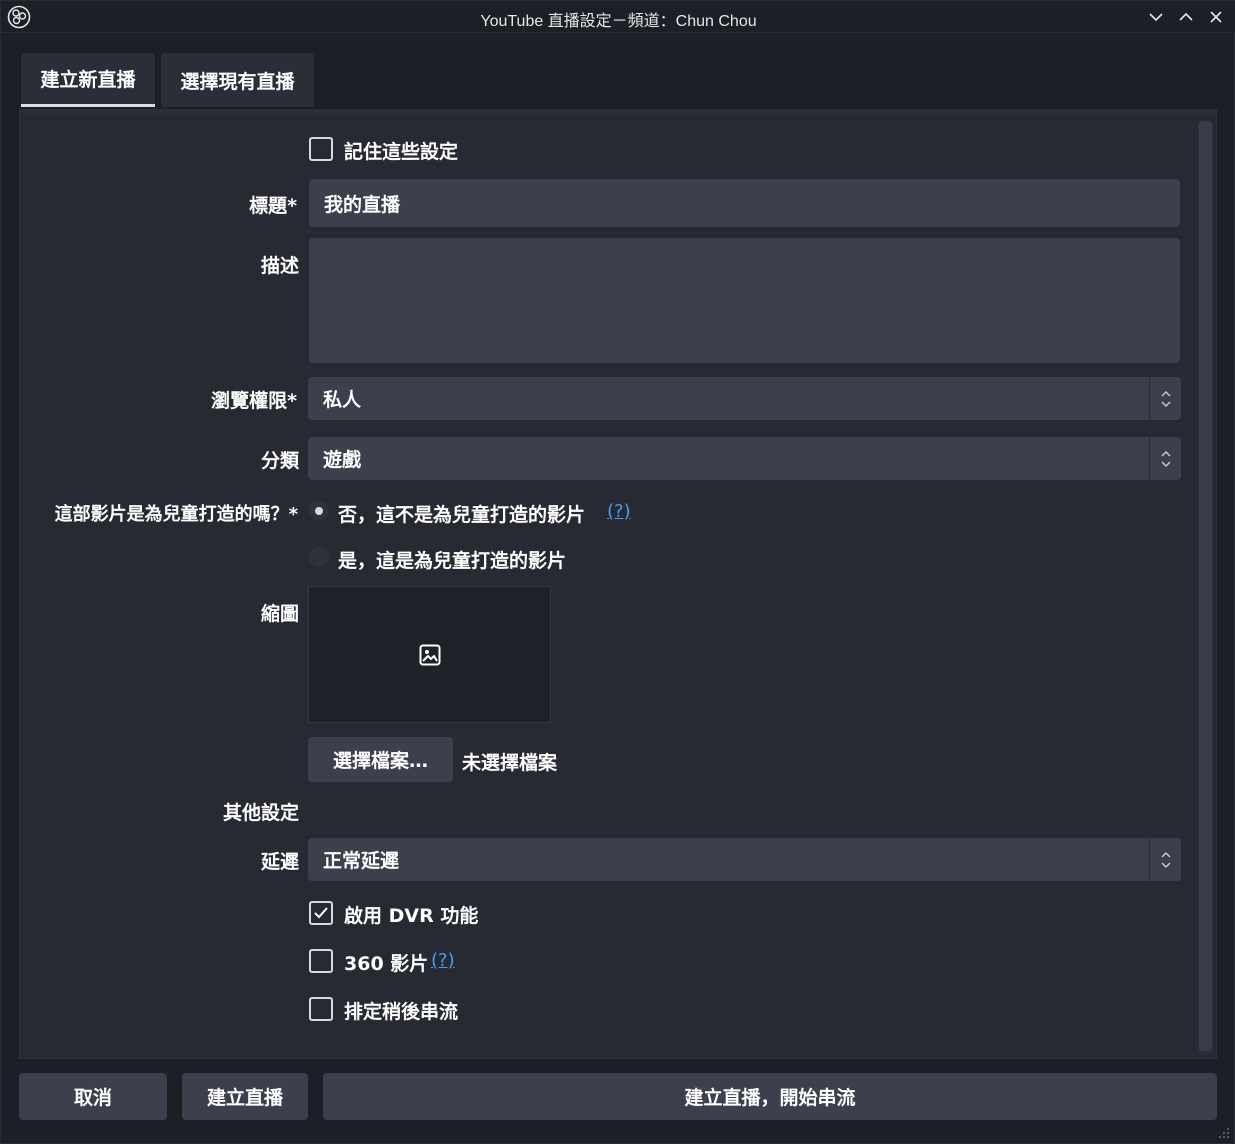 The image size is (1235, 1144). Describe the element at coordinates (237, 80) in the screenshot. I see `tab-select-existing: 選擇現有直播` at that location.